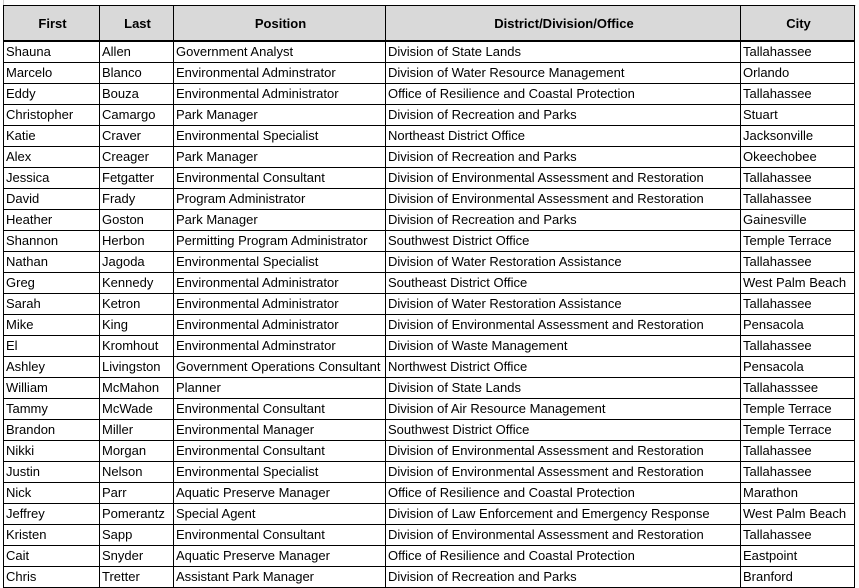 The width and height of the screenshot is (859, 588). What do you see at coordinates (51, 556) in the screenshot?
I see `cell-first: Cait` at bounding box center [51, 556].